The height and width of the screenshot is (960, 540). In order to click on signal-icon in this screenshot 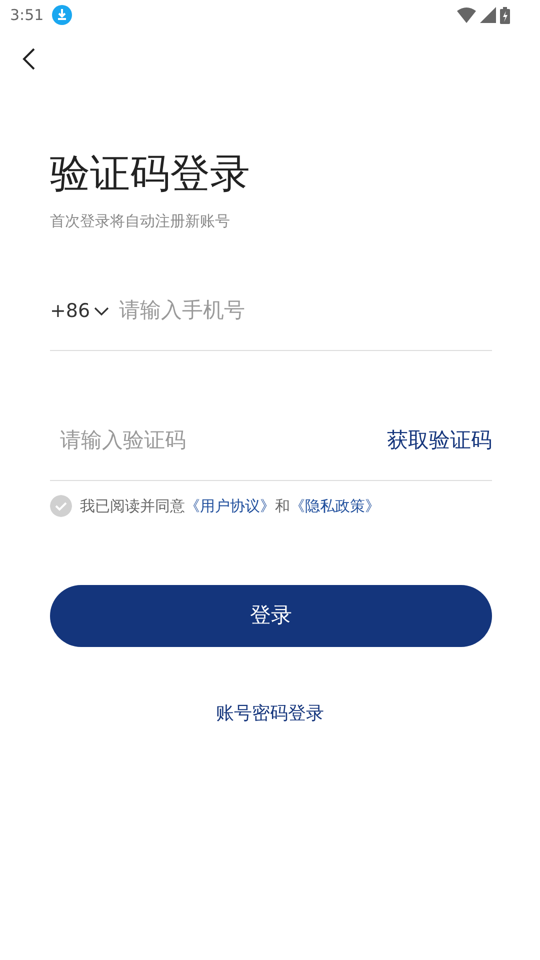, I will do `click(488, 15)`.